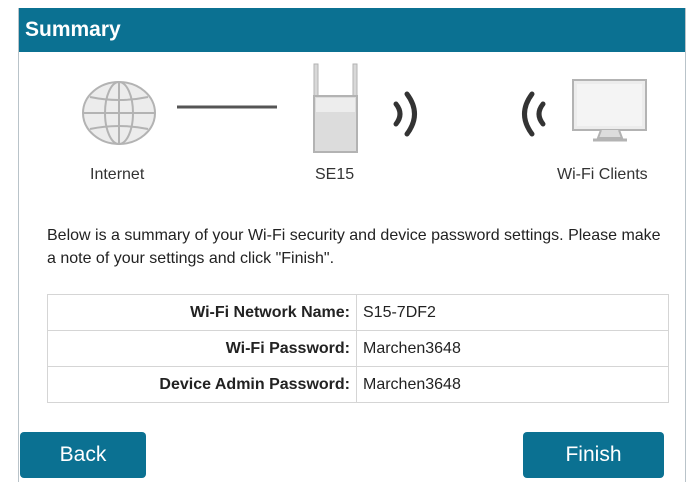  I want to click on device-label: SE15, so click(335, 174).